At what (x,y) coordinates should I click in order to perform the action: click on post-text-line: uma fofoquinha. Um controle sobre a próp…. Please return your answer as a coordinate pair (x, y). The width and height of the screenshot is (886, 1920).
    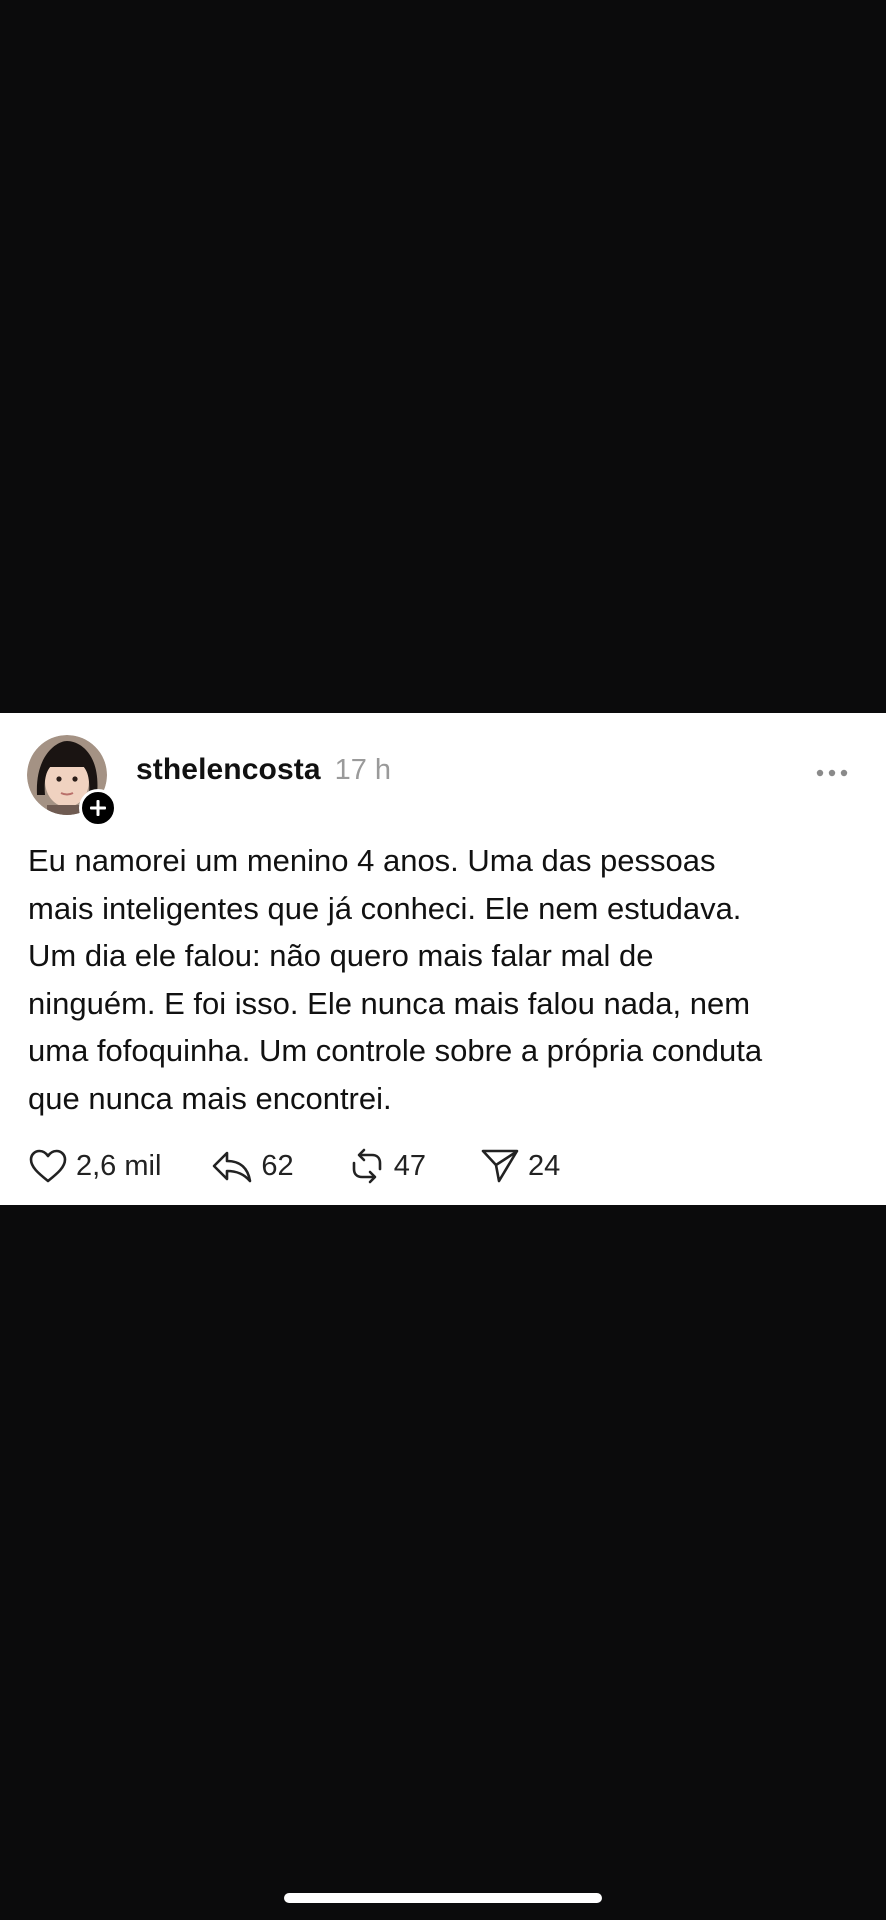
    Looking at the image, I should click on (395, 1050).